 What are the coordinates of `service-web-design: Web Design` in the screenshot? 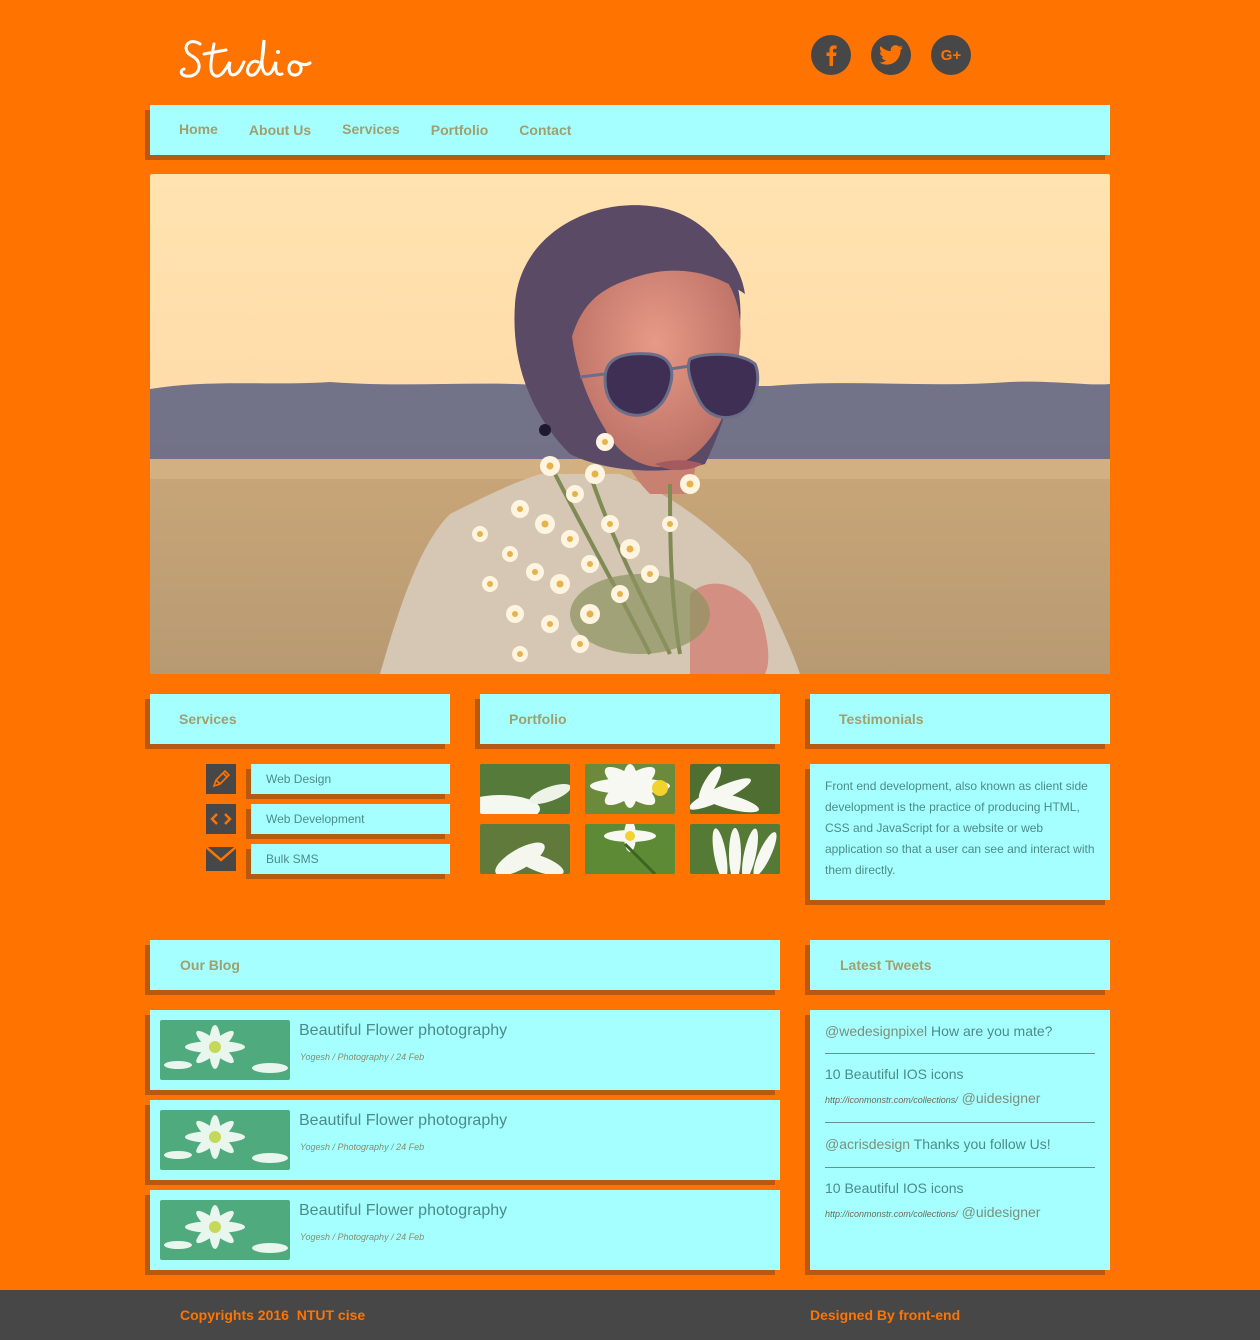 It's located at (350, 779).